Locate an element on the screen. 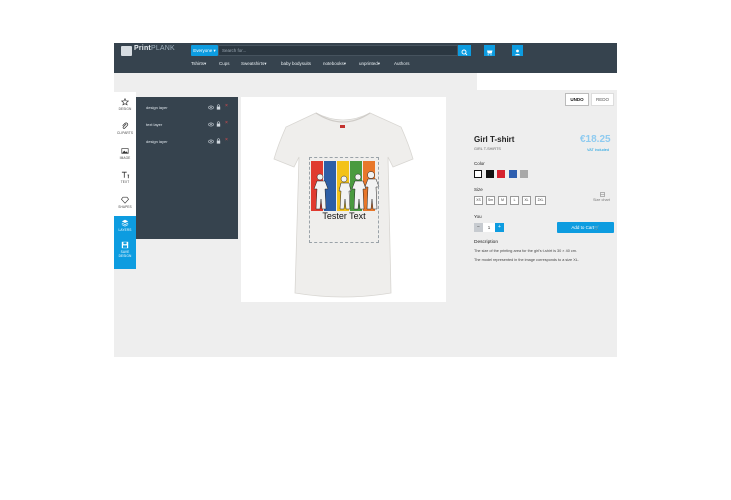 This screenshot has width=731, height=500. search-button is located at coordinates (464, 50).